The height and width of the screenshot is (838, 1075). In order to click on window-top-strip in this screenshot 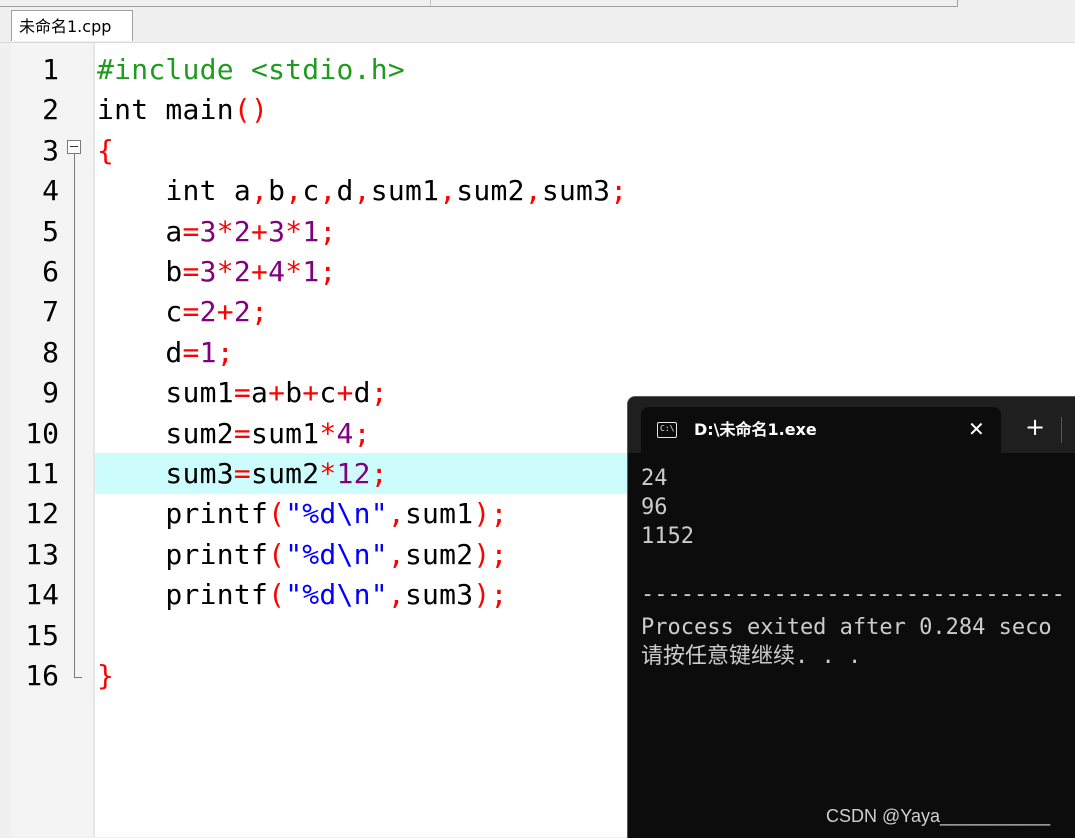, I will do `click(537, 4)`.